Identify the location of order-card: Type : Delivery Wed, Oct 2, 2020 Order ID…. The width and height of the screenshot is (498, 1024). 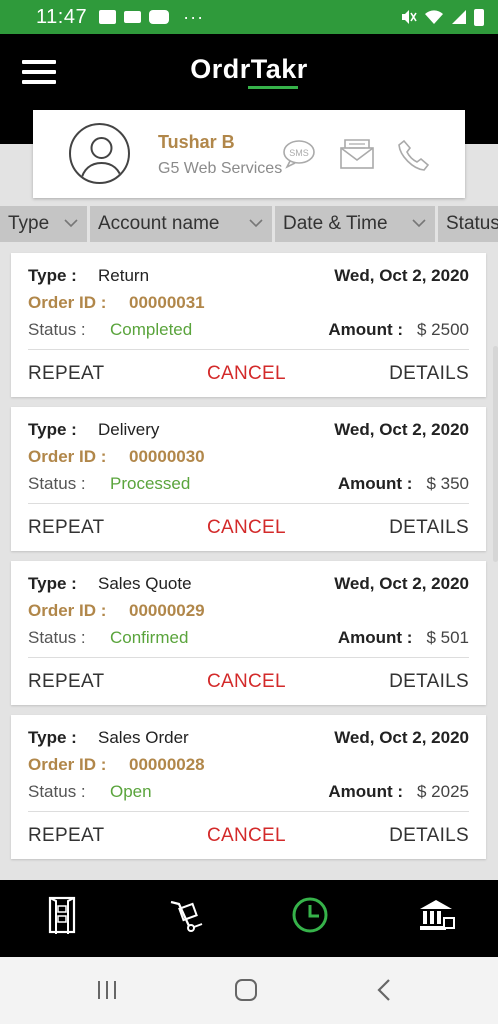
(248, 479).